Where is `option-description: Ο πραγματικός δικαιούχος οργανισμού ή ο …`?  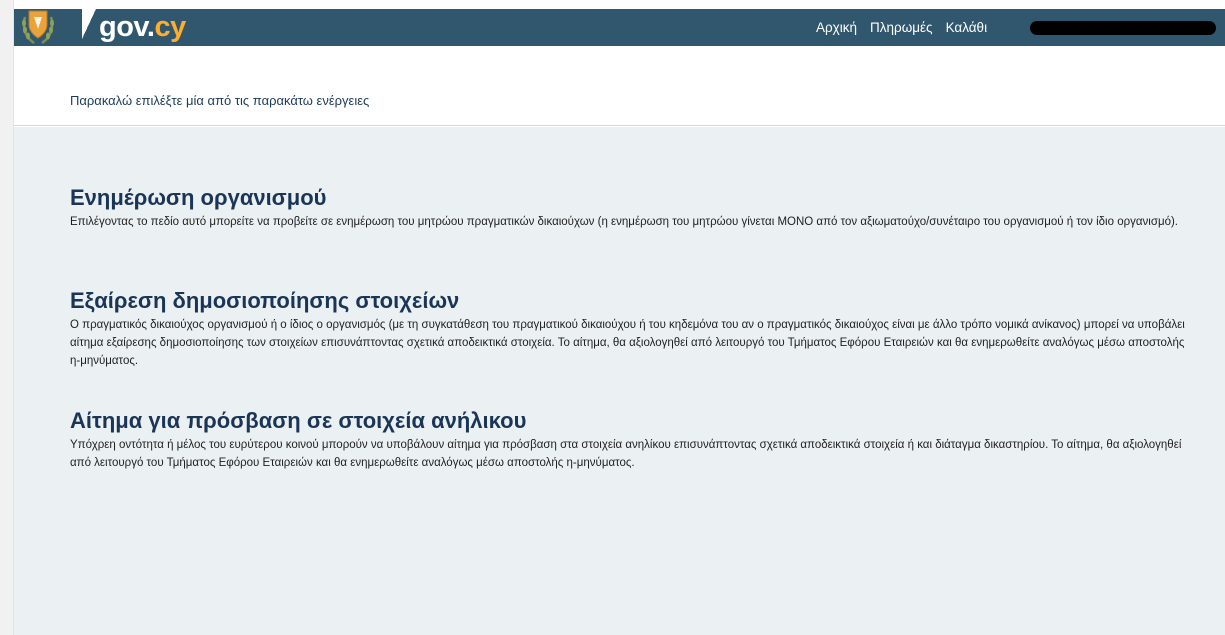 option-description: Ο πραγματικός δικαιούχος οργανισμού ή ο … is located at coordinates (627, 343).